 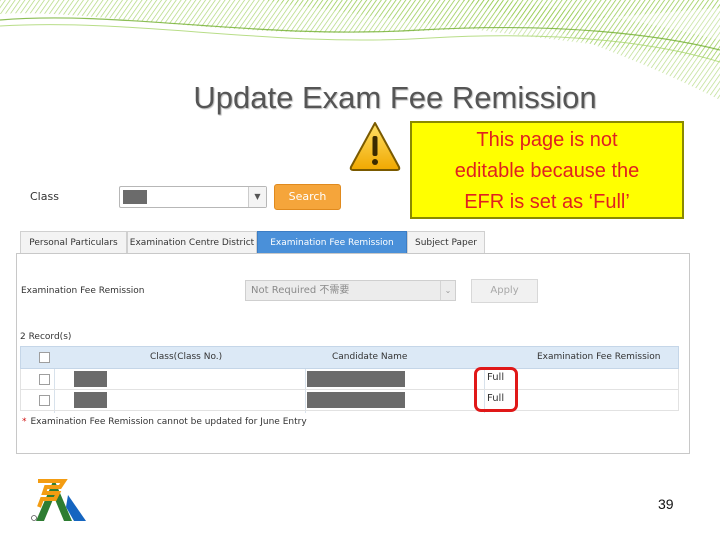 I want to click on efr-select: Not Required 不需要 ⌄, so click(x=350, y=290).